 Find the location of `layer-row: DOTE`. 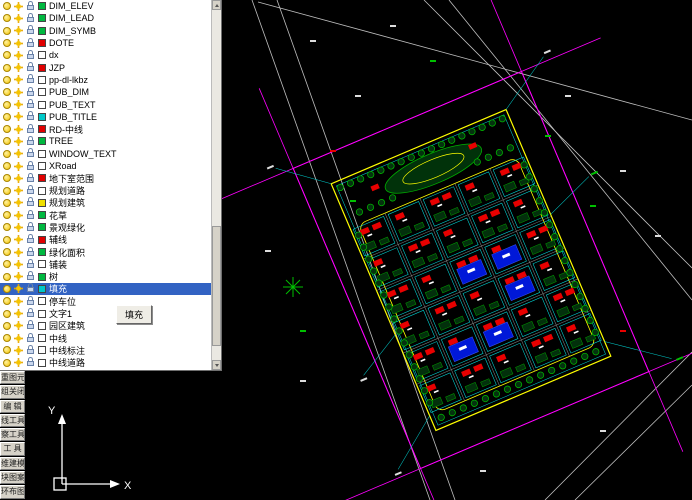

layer-row: DOTE is located at coordinates (105, 43).